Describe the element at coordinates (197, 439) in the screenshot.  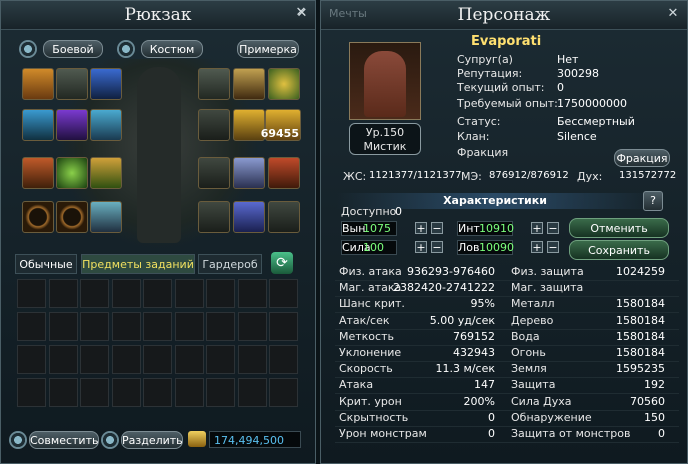
I see `coin-icon` at that location.